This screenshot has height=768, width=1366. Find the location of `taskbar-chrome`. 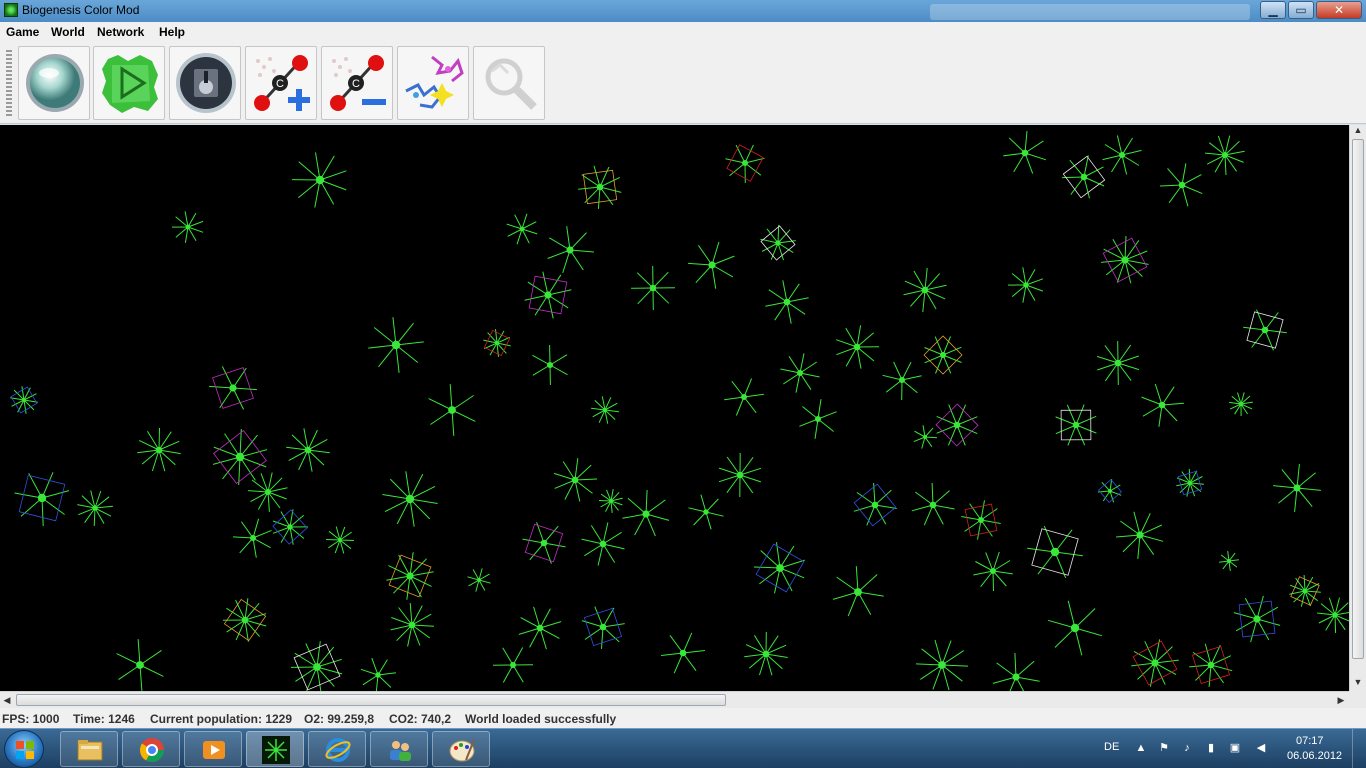

taskbar-chrome is located at coordinates (151, 749).